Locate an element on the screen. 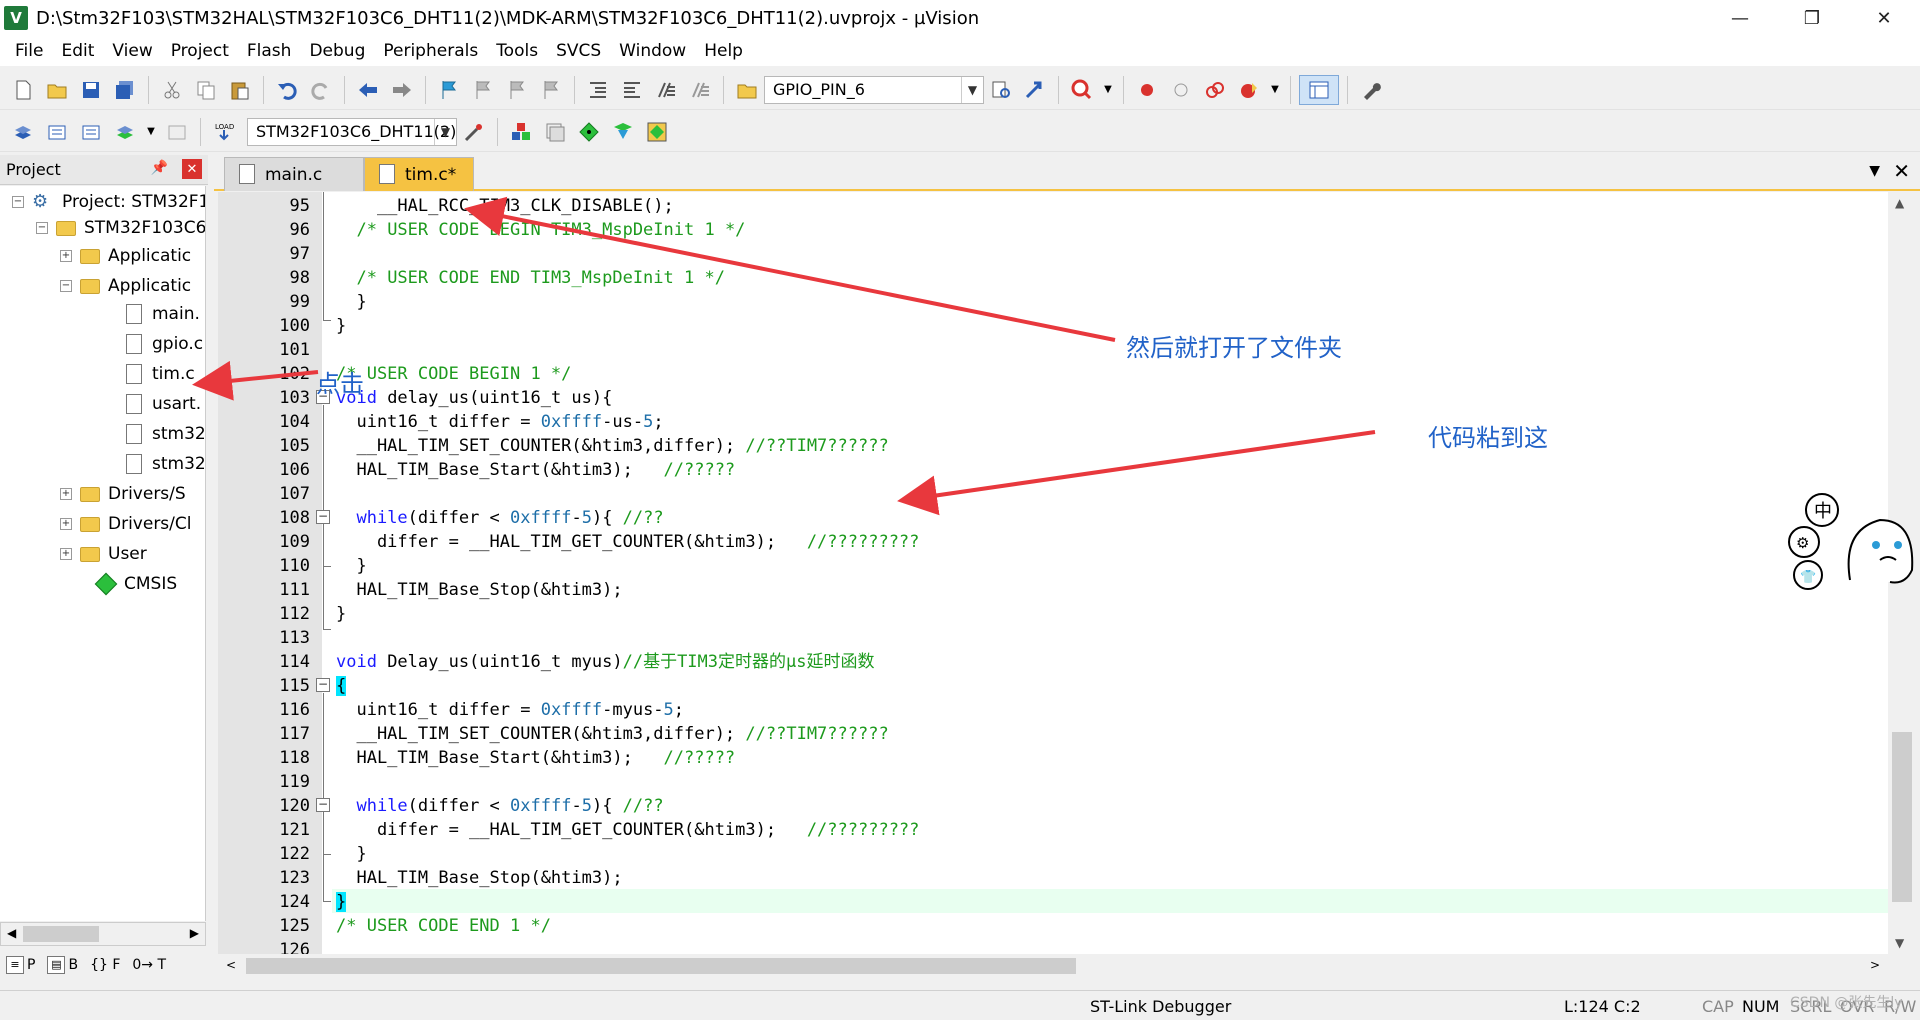  close-icon: ✕ is located at coordinates (192, 169).